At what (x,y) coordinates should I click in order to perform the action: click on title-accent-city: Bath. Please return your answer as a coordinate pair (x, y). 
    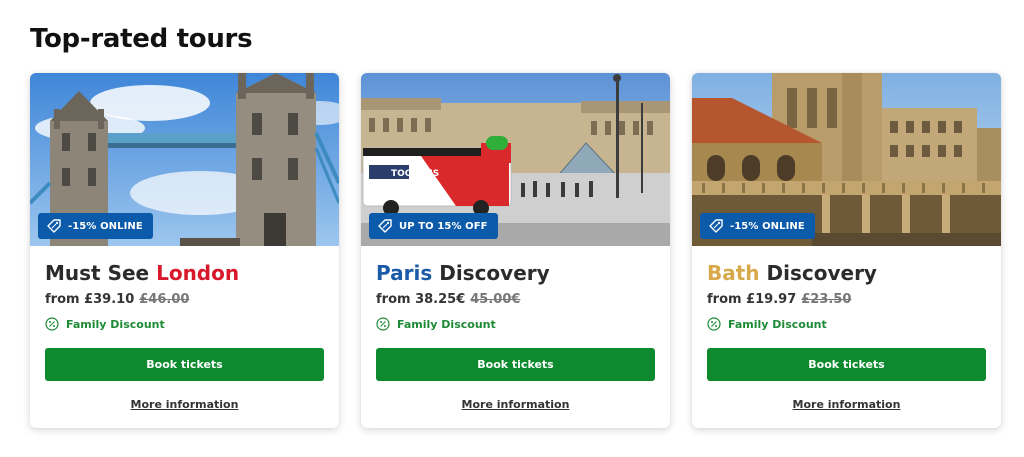
    Looking at the image, I should click on (733, 273).